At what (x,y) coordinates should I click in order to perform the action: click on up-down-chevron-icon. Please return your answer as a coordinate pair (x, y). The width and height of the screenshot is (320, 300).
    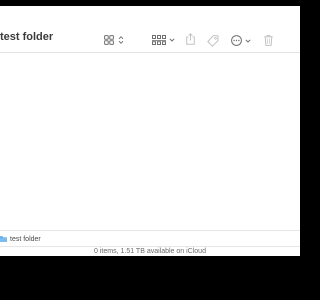
    Looking at the image, I should click on (121, 40).